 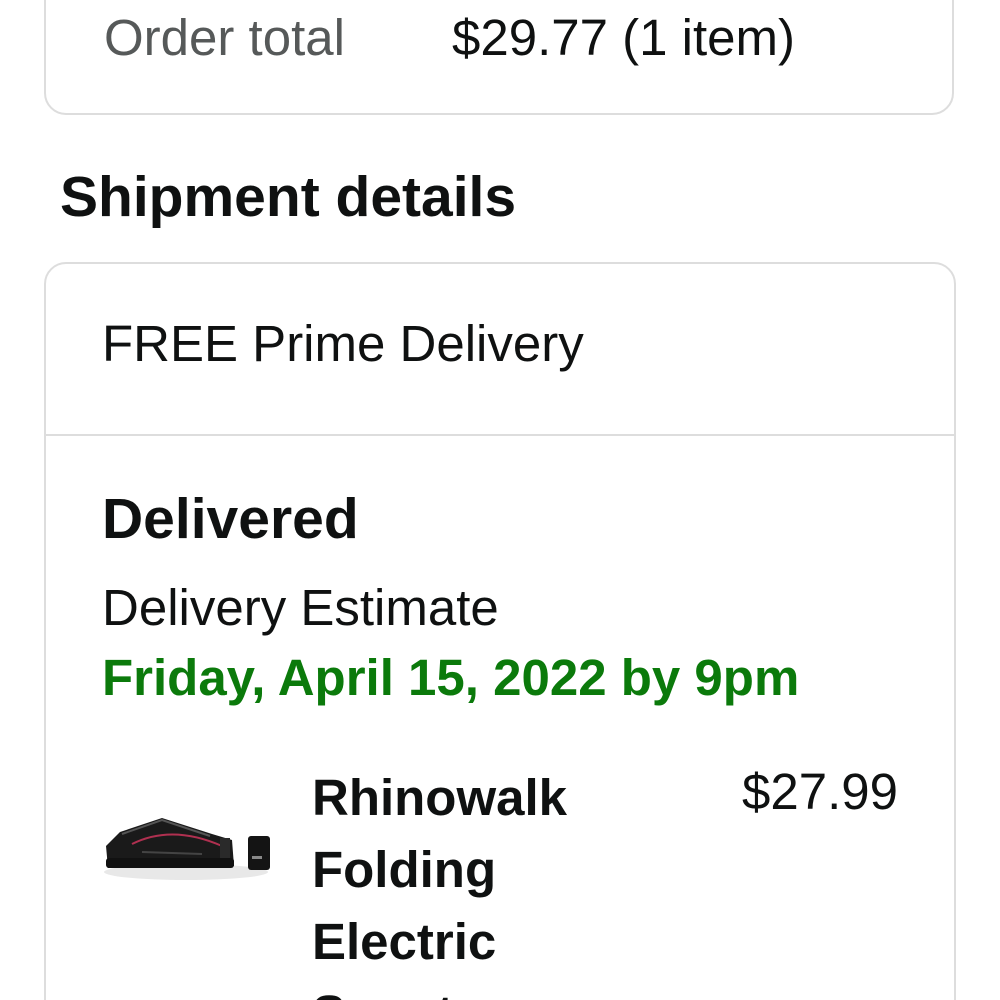 What do you see at coordinates (343, 343) in the screenshot?
I see `delivery-type-label: FREE Prime Delivery` at bounding box center [343, 343].